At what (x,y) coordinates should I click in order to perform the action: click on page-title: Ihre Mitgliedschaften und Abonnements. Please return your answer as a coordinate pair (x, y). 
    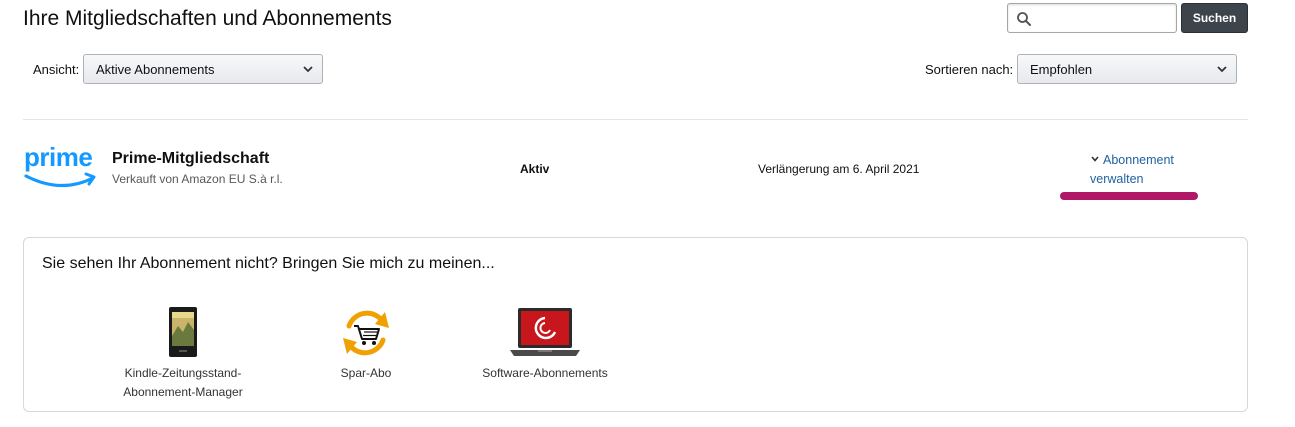
    Looking at the image, I should click on (207, 18).